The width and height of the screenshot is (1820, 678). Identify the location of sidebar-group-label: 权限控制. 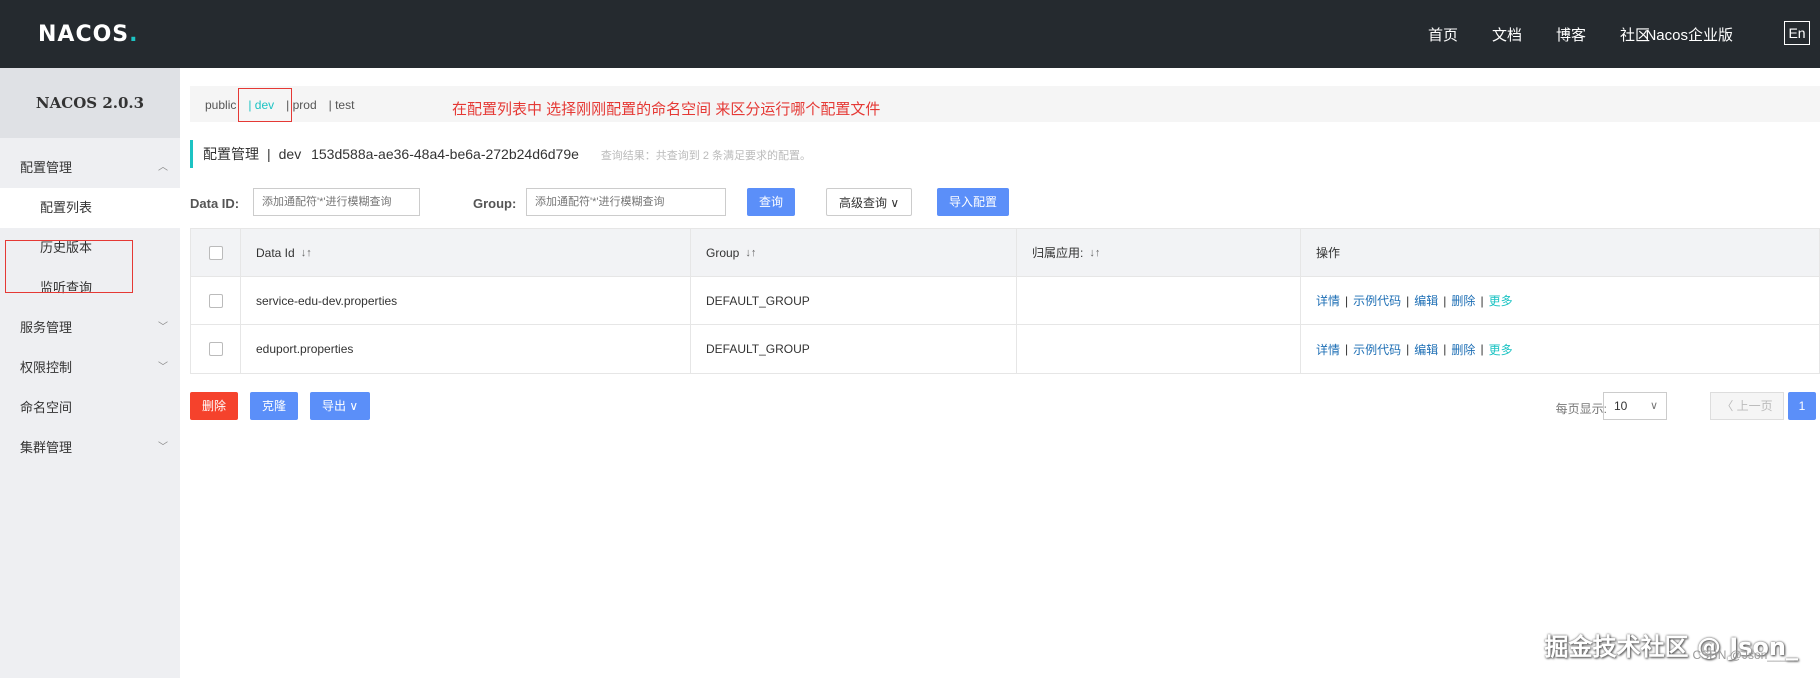
(46, 367).